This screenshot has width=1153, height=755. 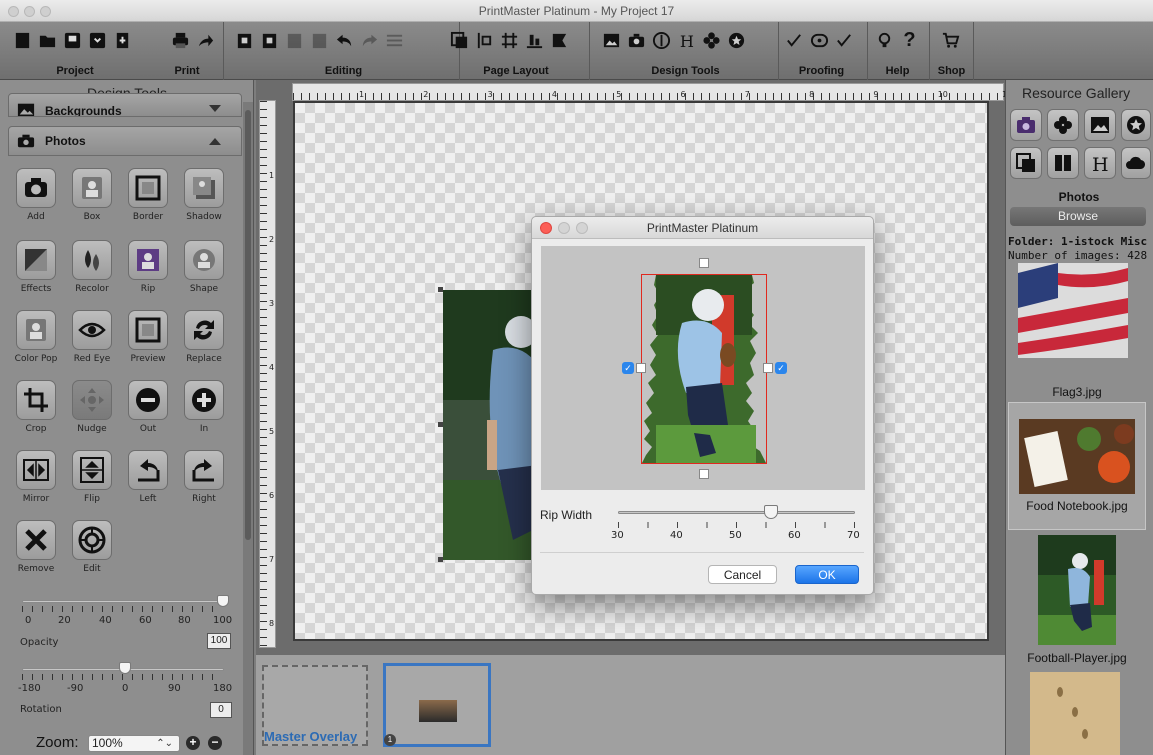 I want to click on zoom-in-button: +, so click(x=193, y=743).